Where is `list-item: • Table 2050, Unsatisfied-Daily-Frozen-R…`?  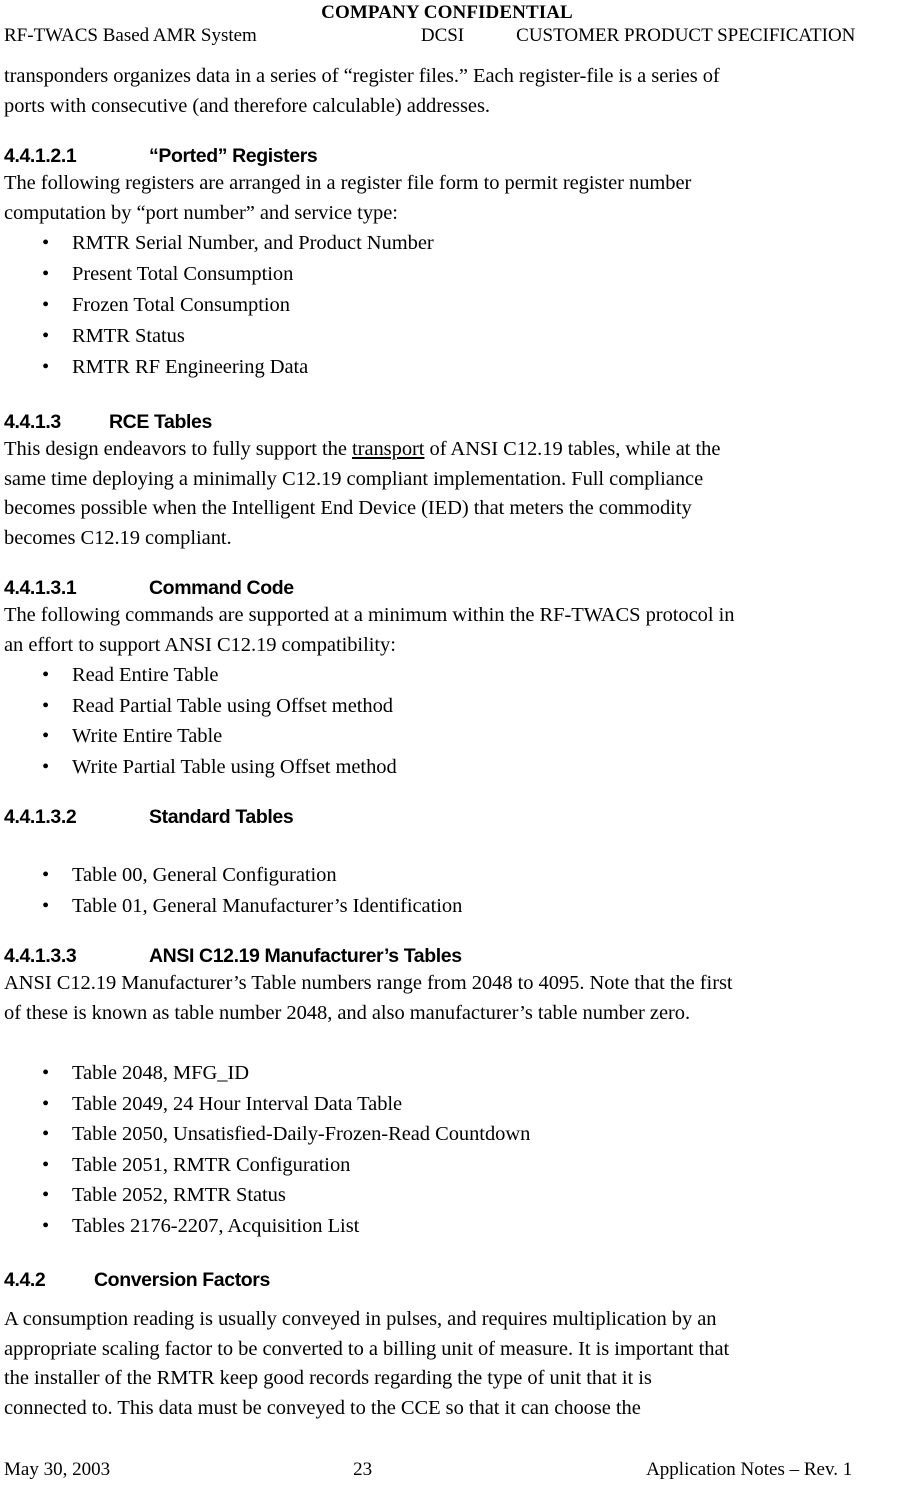 list-item: • Table 2050, Unsatisfied-Daily-Frozen-R… is located at coordinates (447, 1134).